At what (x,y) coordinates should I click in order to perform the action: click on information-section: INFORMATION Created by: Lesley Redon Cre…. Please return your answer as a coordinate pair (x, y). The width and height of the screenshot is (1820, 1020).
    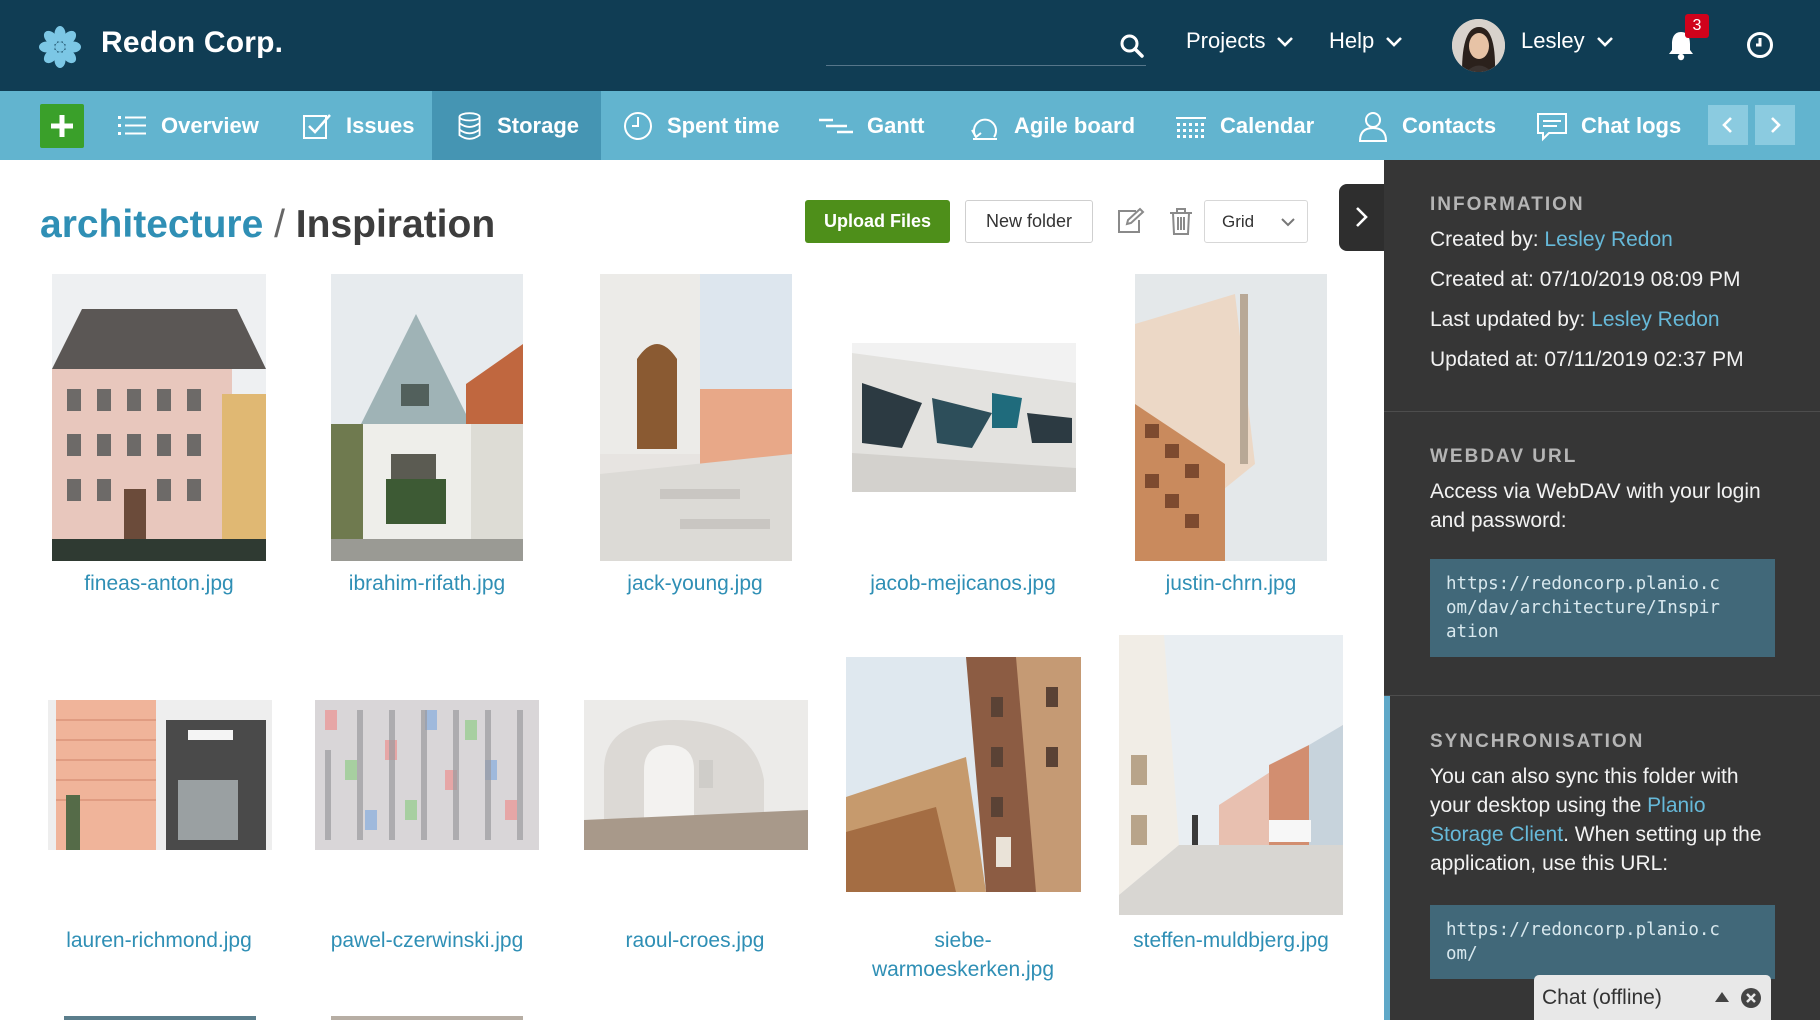
    Looking at the image, I should click on (1602, 284).